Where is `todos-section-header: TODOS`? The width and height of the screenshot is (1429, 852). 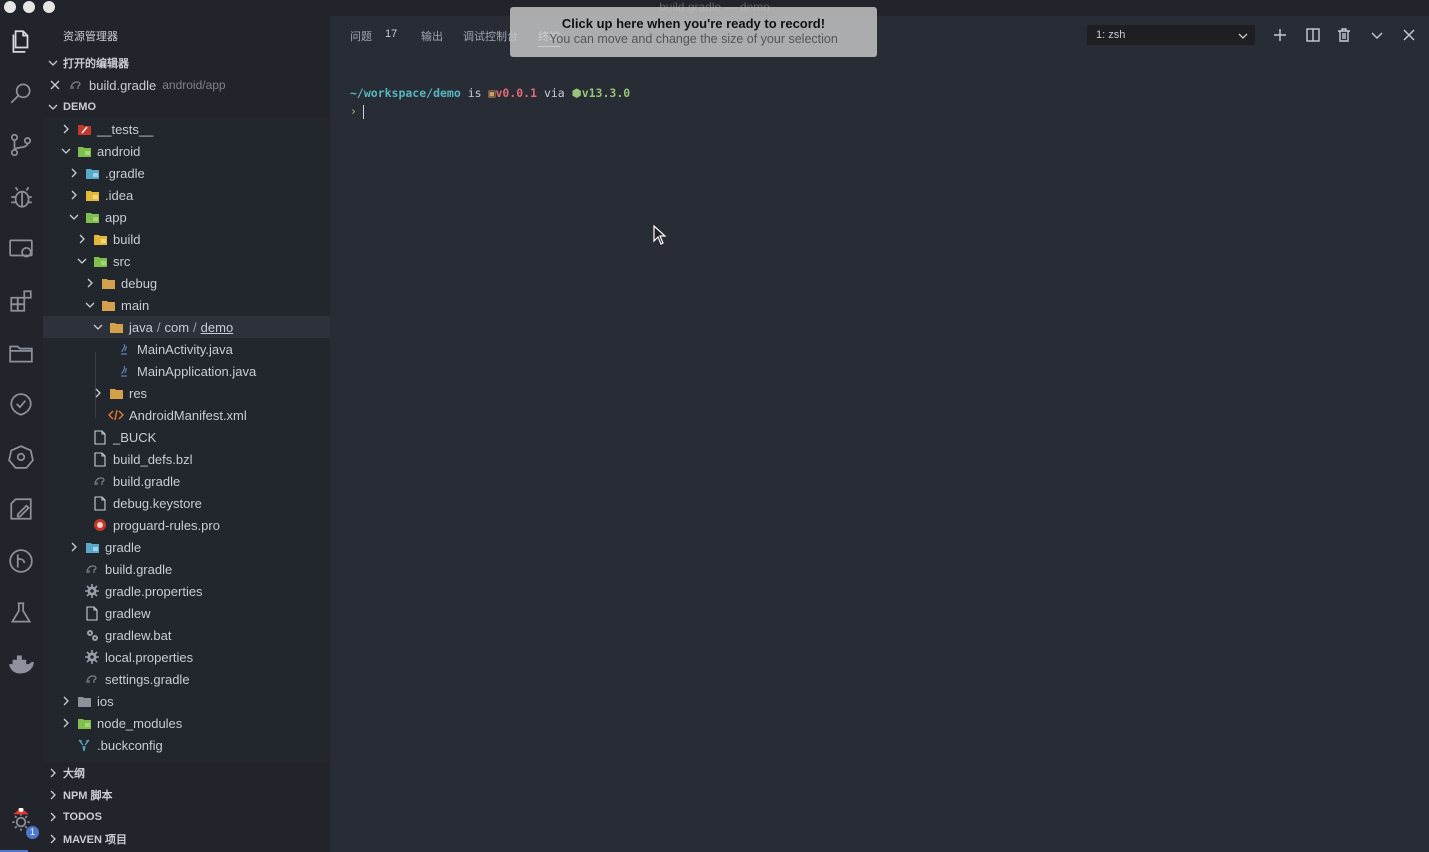
todos-section-header: TODOS is located at coordinates (186, 817).